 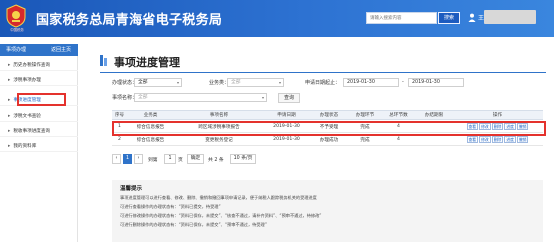 What do you see at coordinates (485, 139) in the screenshot?
I see `edit-button: 修改` at bounding box center [485, 139].